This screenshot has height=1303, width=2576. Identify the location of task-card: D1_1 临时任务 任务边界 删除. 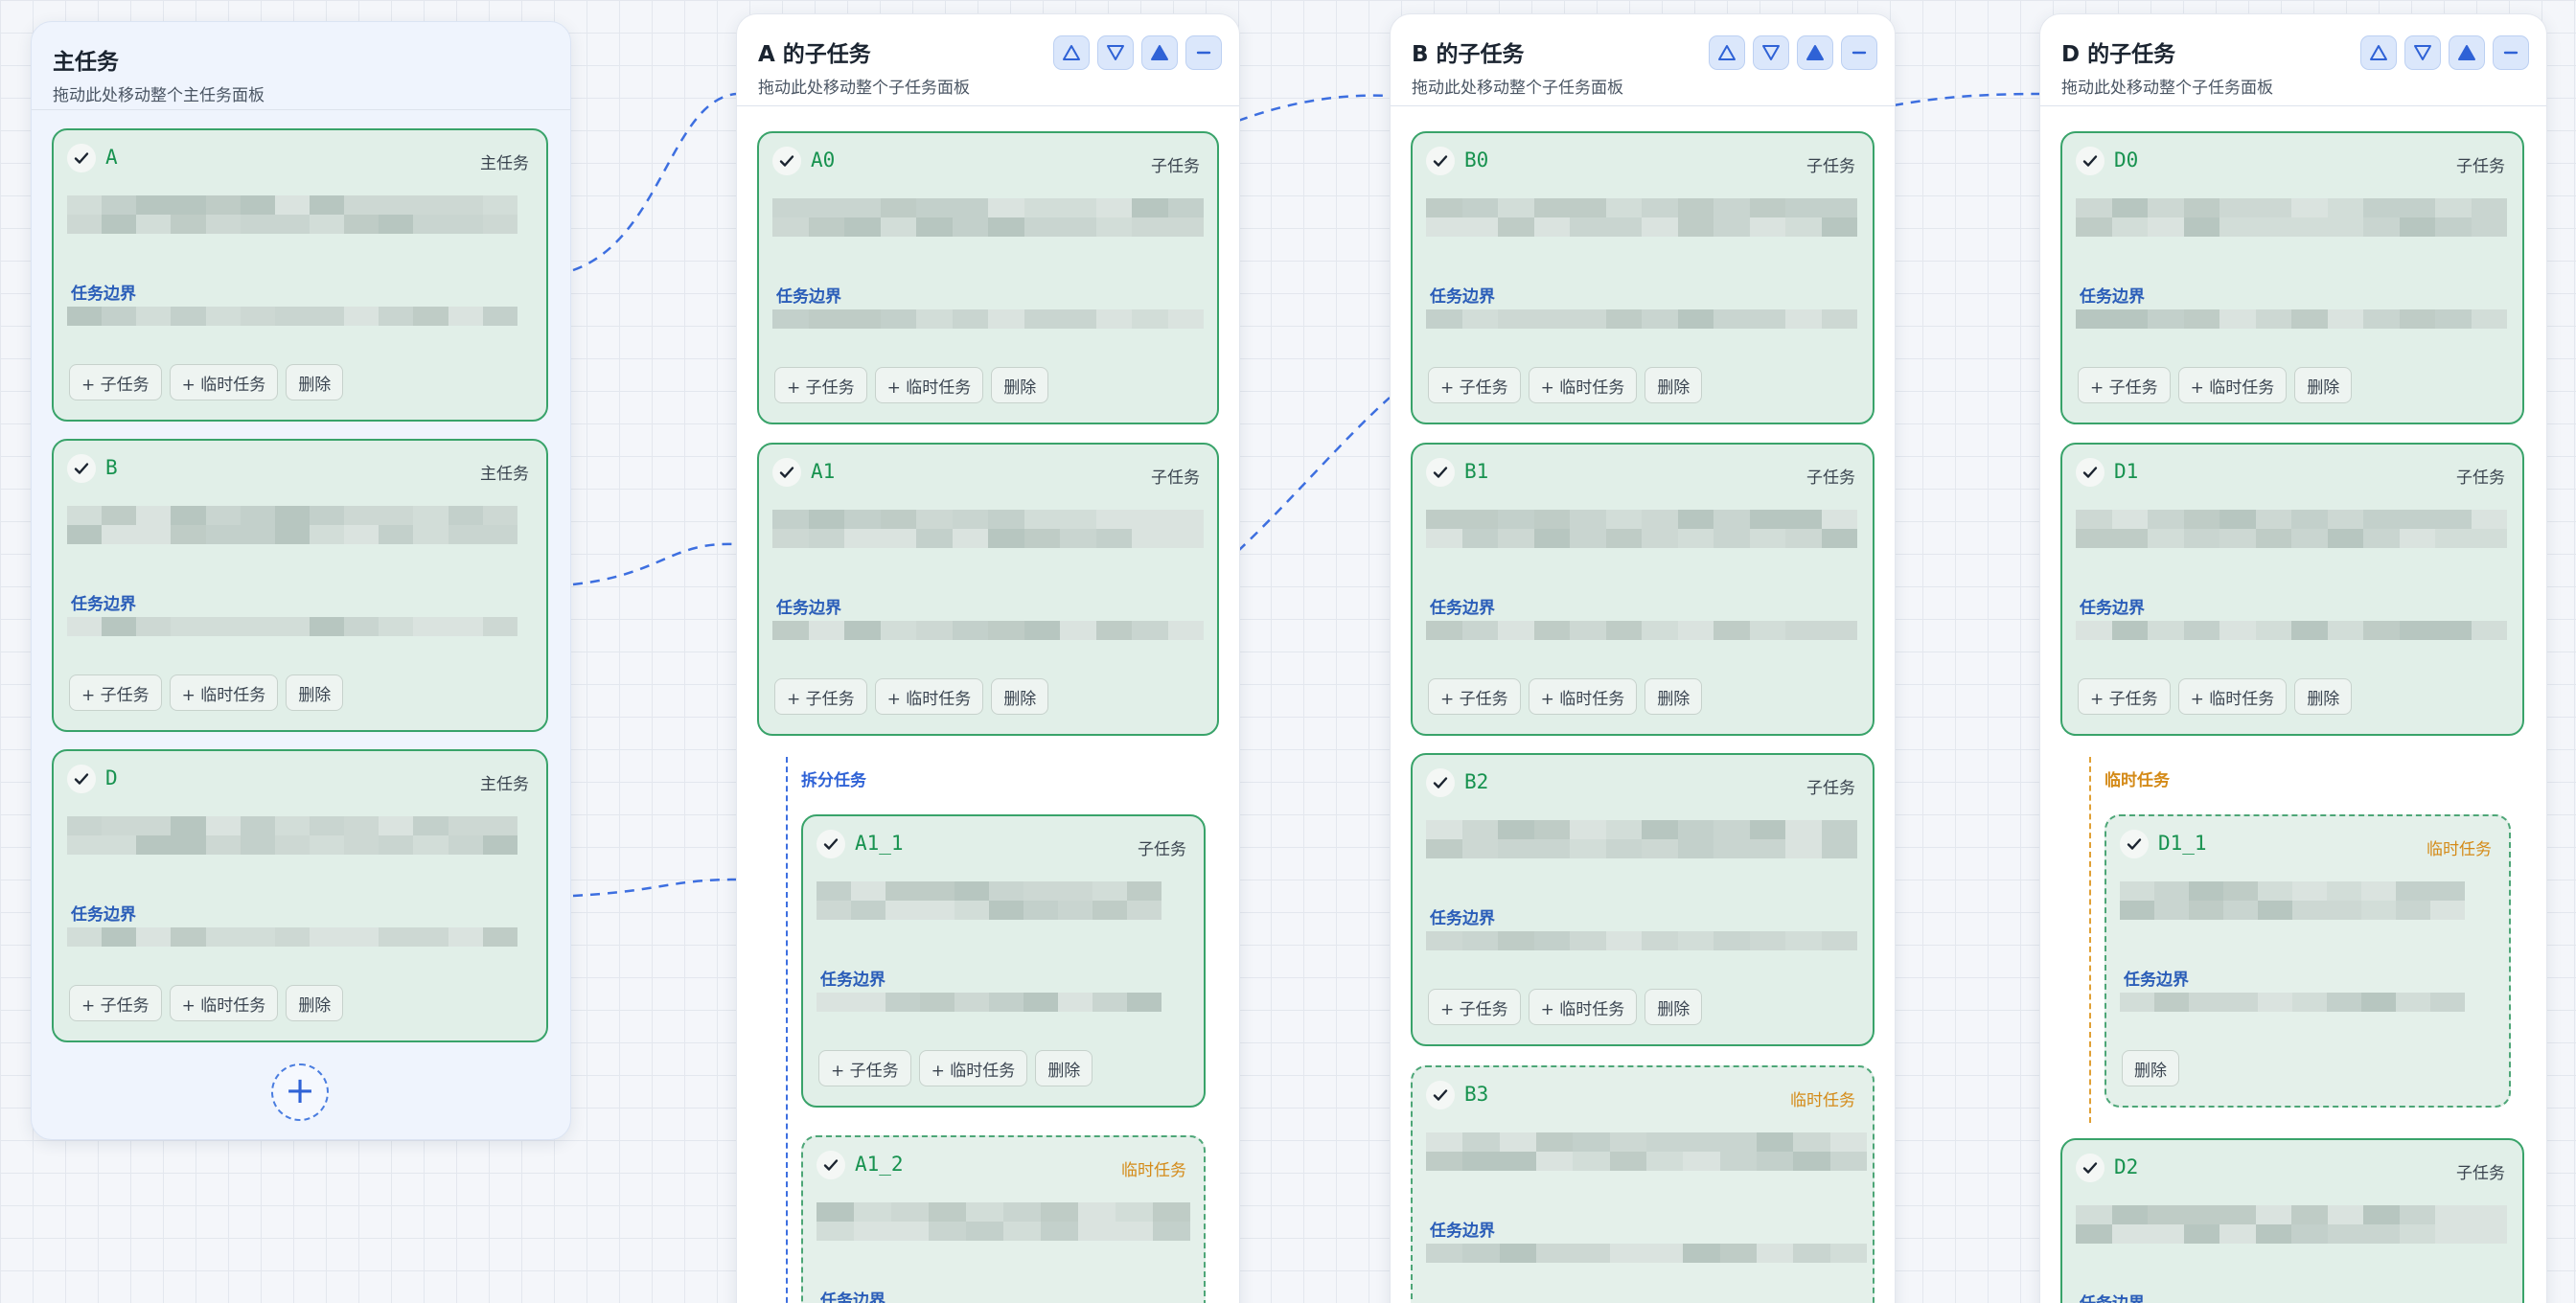
(2307, 961).